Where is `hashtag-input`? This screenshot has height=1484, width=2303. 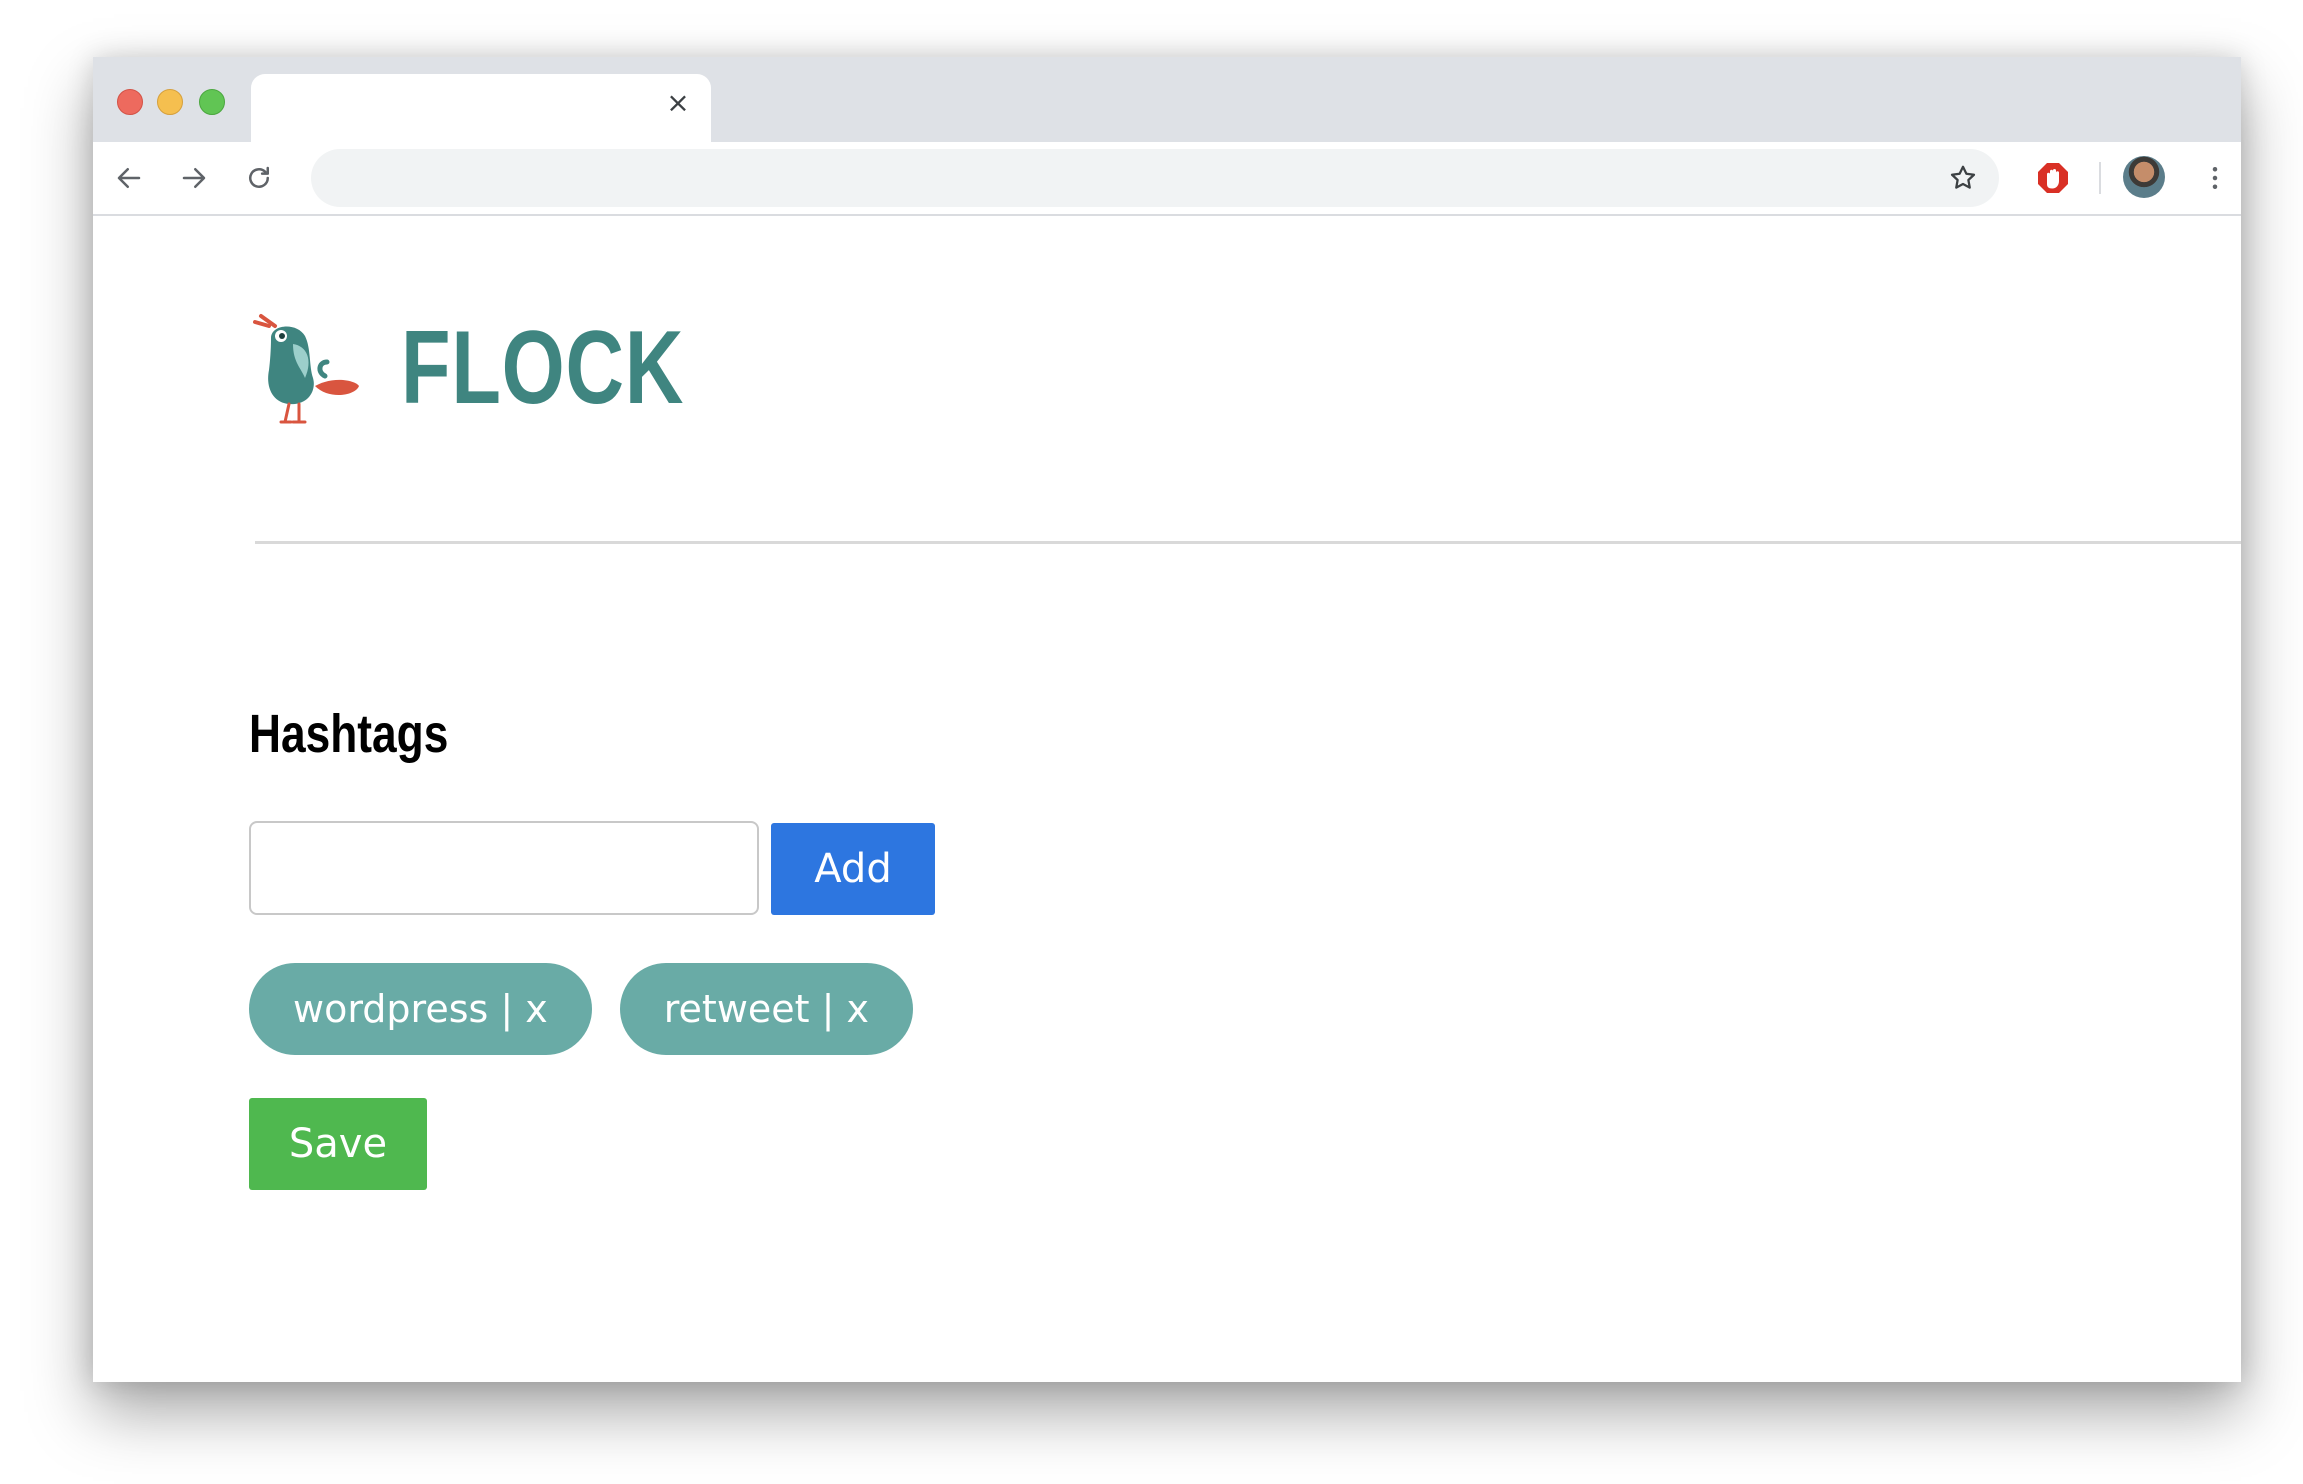
hashtag-input is located at coordinates (504, 868).